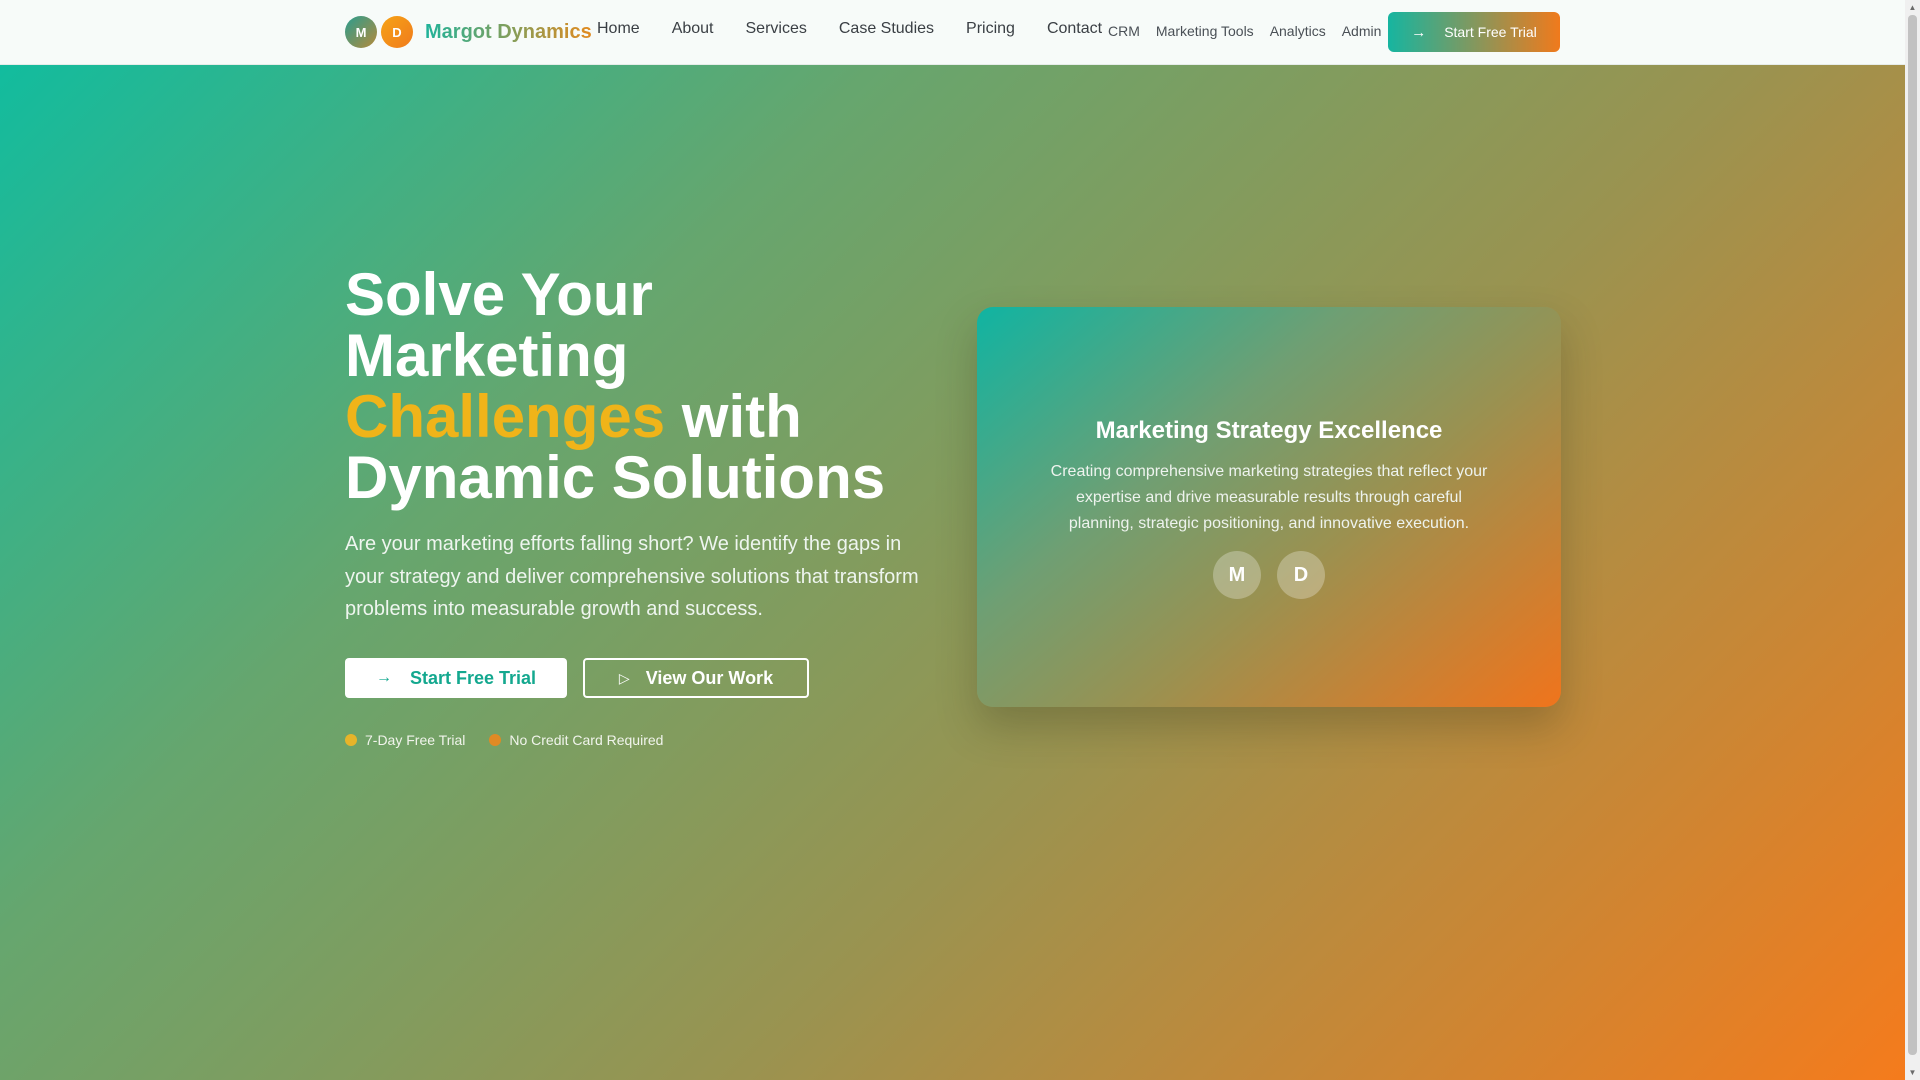 The height and width of the screenshot is (1080, 1920). I want to click on start-free-trial-label: Start Free Trial, so click(473, 677).